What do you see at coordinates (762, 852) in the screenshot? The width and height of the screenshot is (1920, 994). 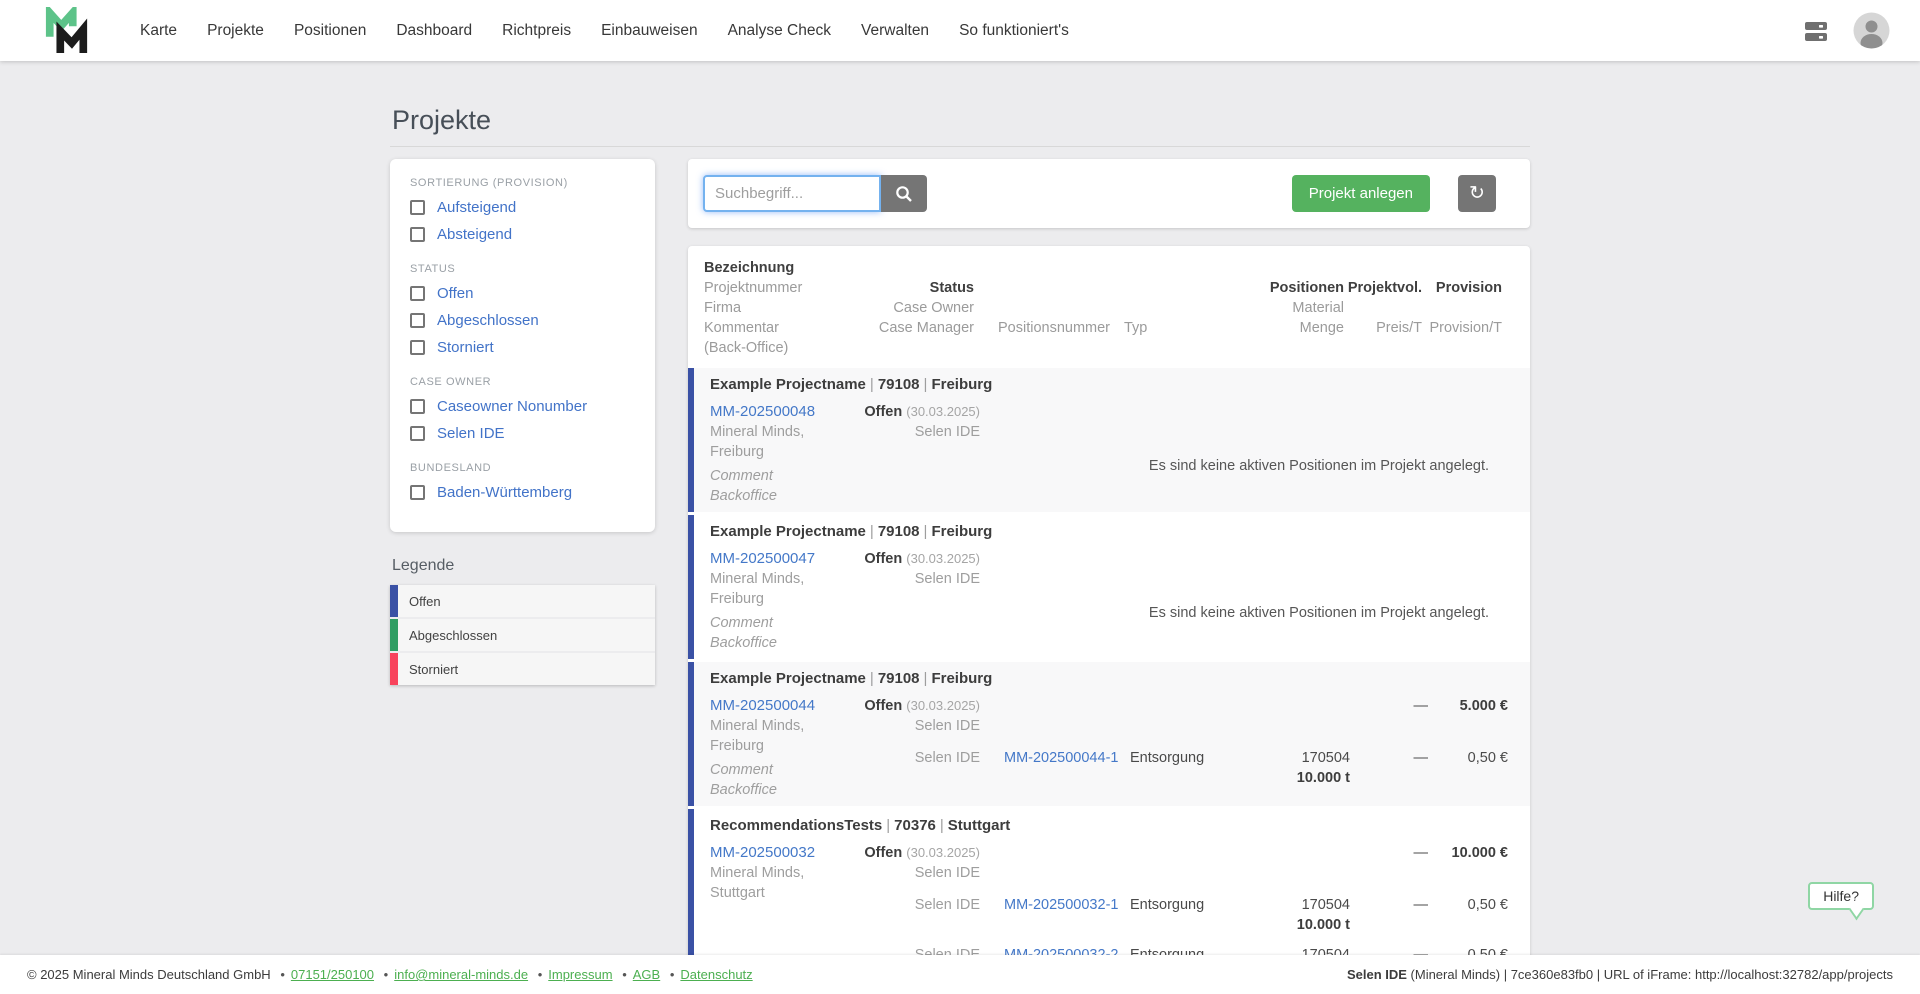 I see `project-id-link: MM-202500032` at bounding box center [762, 852].